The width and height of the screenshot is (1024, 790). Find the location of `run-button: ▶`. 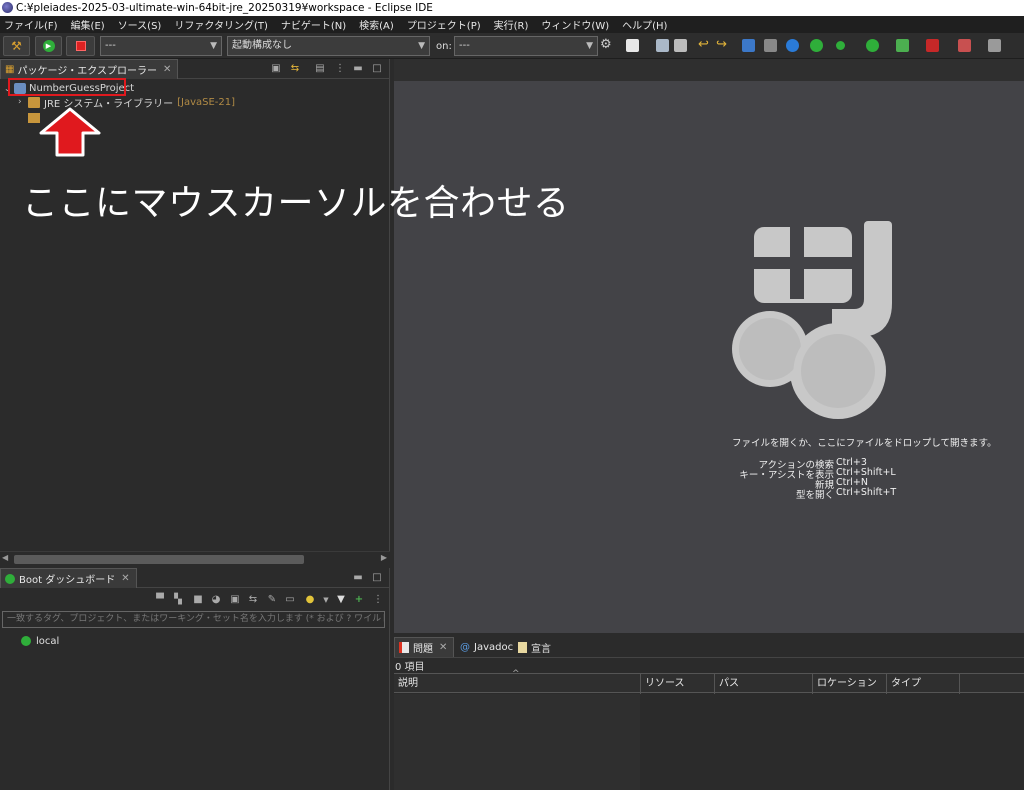

run-button: ▶ is located at coordinates (48, 46).